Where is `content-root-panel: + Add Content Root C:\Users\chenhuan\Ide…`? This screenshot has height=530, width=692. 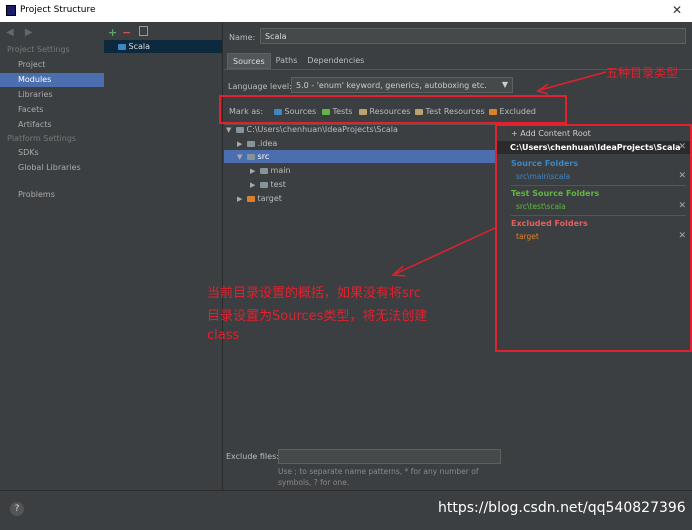 content-root-panel: + Add Content Root C:\Users\chenhuan\Ide… is located at coordinates (593, 238).